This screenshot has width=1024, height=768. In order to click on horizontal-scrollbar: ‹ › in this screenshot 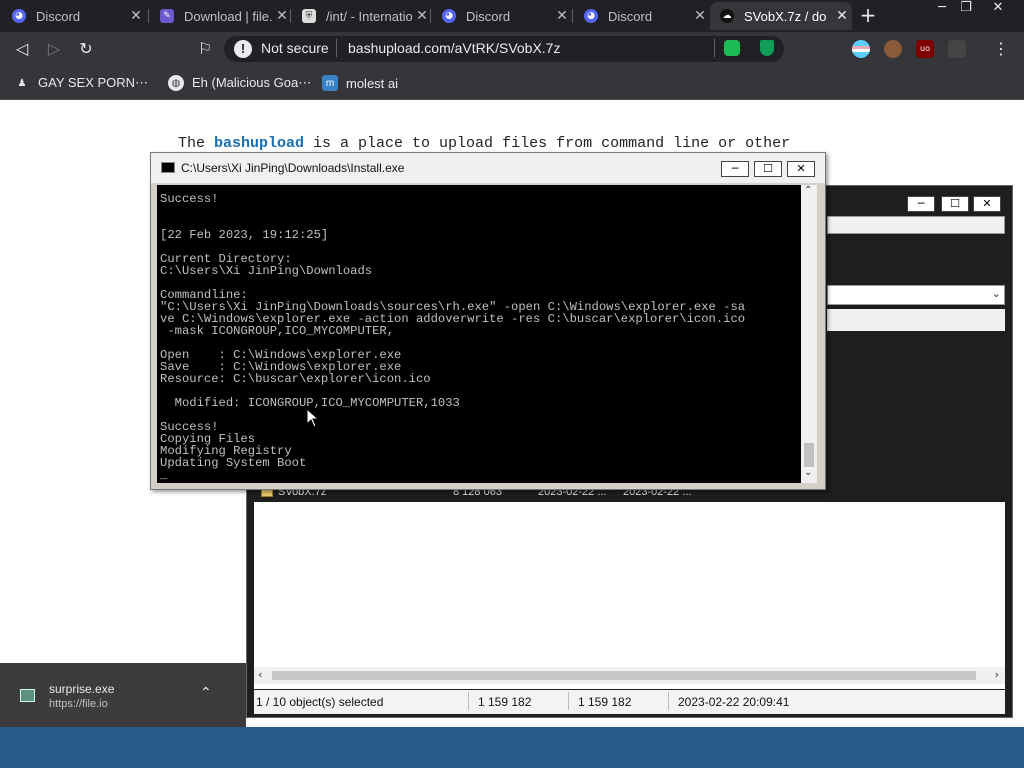, I will do `click(629, 675)`.